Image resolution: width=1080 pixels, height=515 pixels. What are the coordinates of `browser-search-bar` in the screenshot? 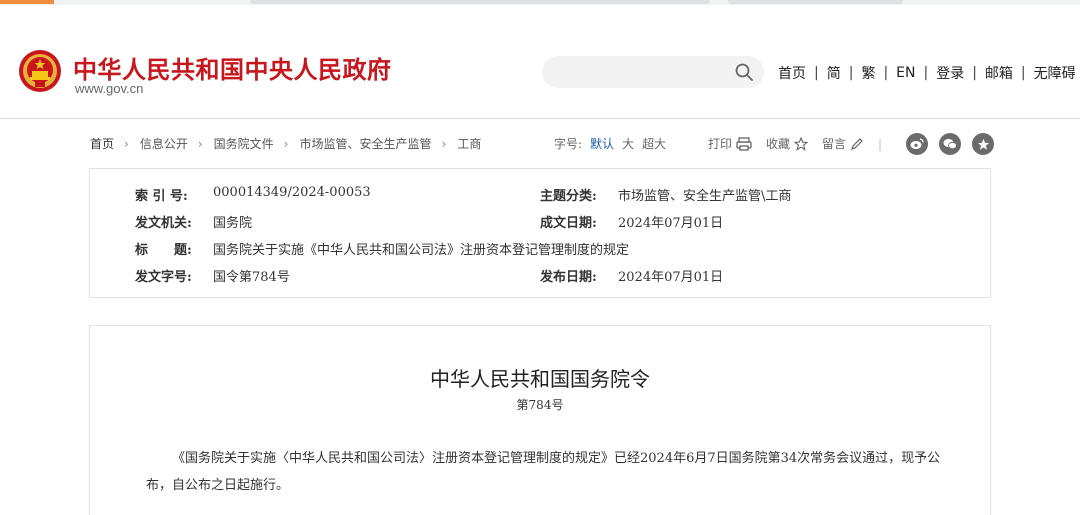 It's located at (815, 2).